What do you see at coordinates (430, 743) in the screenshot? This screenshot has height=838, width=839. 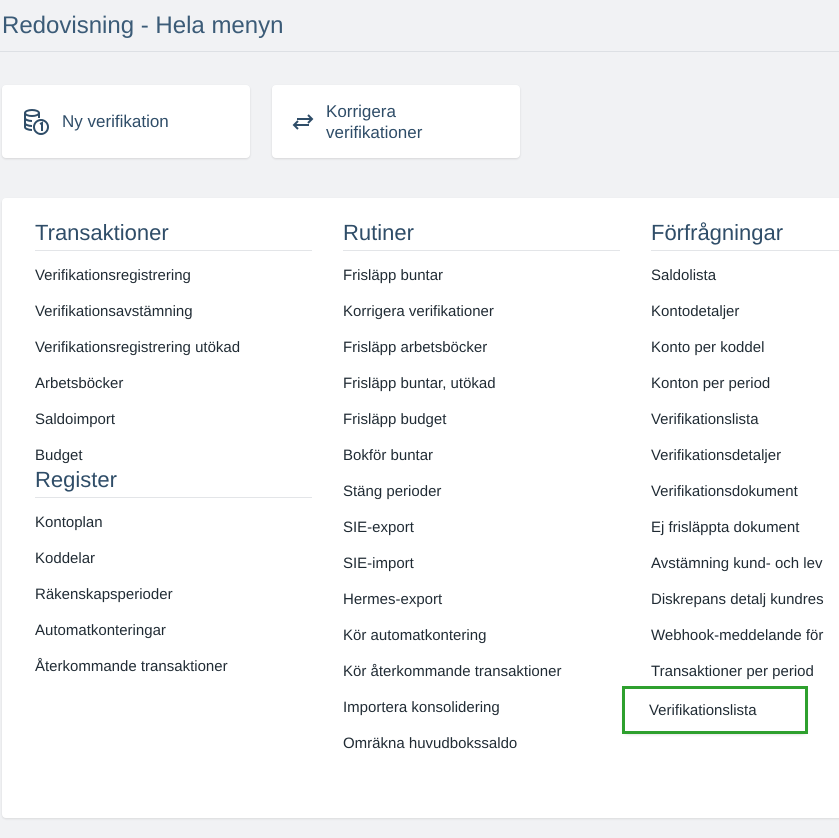 I see `menu-link: Omräkna huvudbokssaldo` at bounding box center [430, 743].